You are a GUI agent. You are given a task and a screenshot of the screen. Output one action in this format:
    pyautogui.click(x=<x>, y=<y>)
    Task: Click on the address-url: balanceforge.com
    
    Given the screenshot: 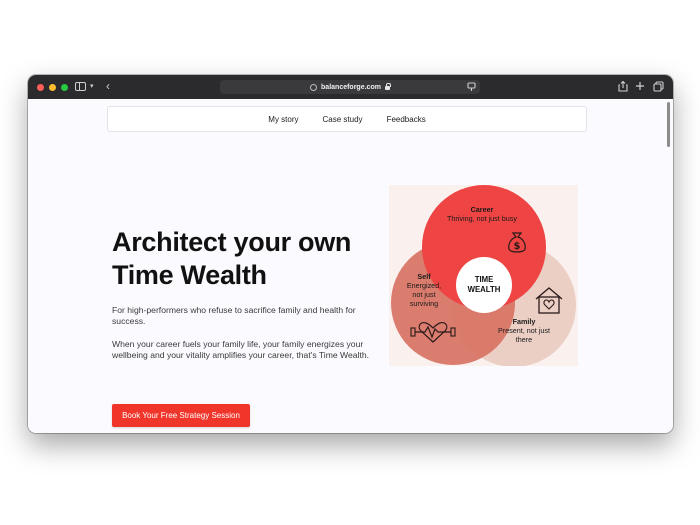 What is the action you would take?
    pyautogui.click(x=351, y=87)
    